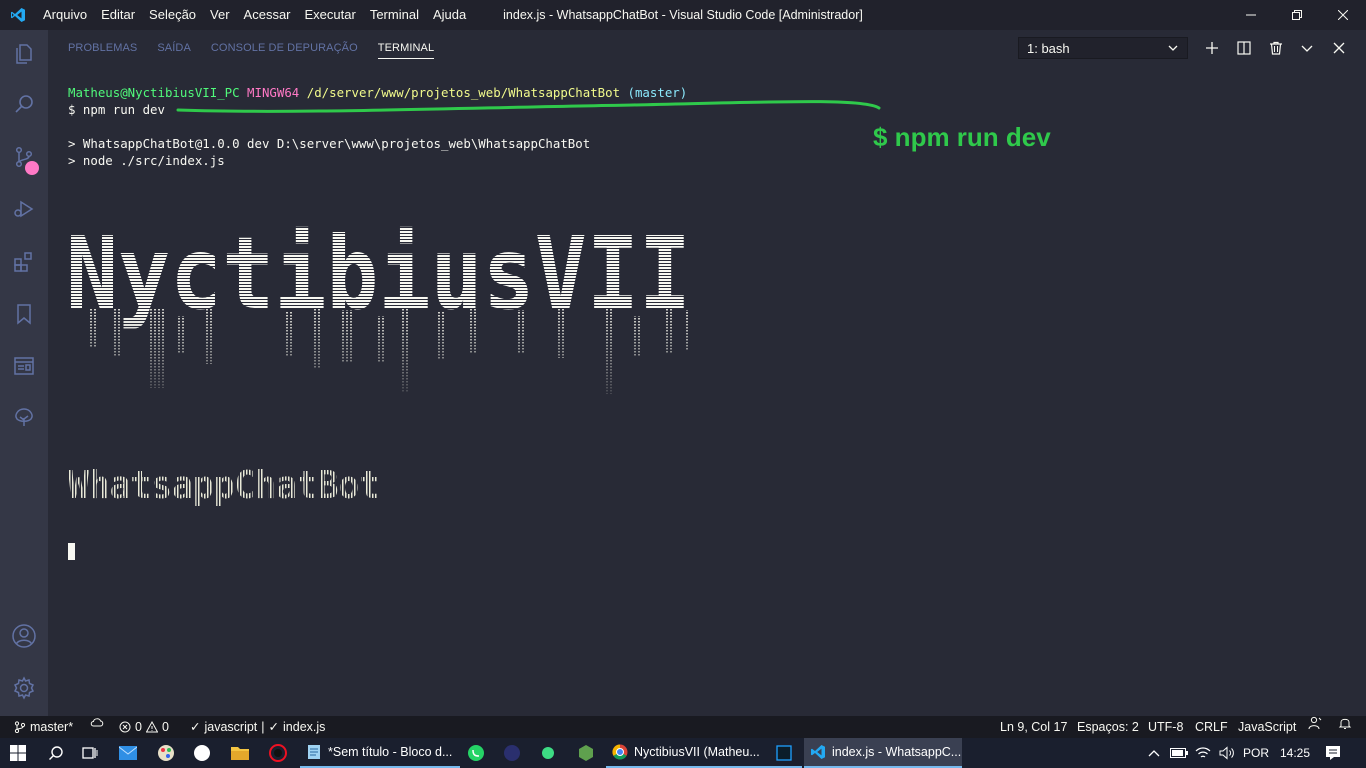  What do you see at coordinates (24, 366) in the screenshot?
I see `remote-explorer-icon` at bounding box center [24, 366].